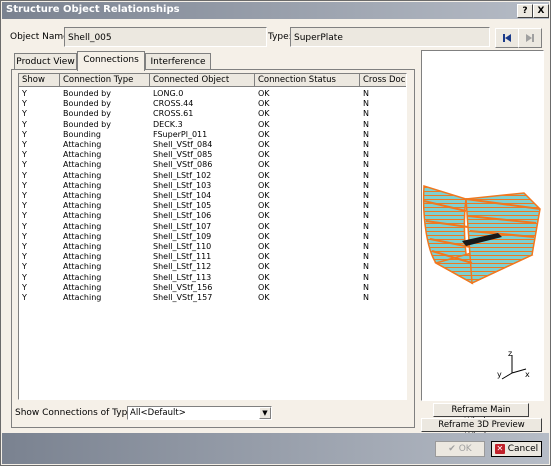 The image size is (551, 466). Describe the element at coordinates (87, 93) in the screenshot. I see `cell-connection-type: Bounded by` at that location.